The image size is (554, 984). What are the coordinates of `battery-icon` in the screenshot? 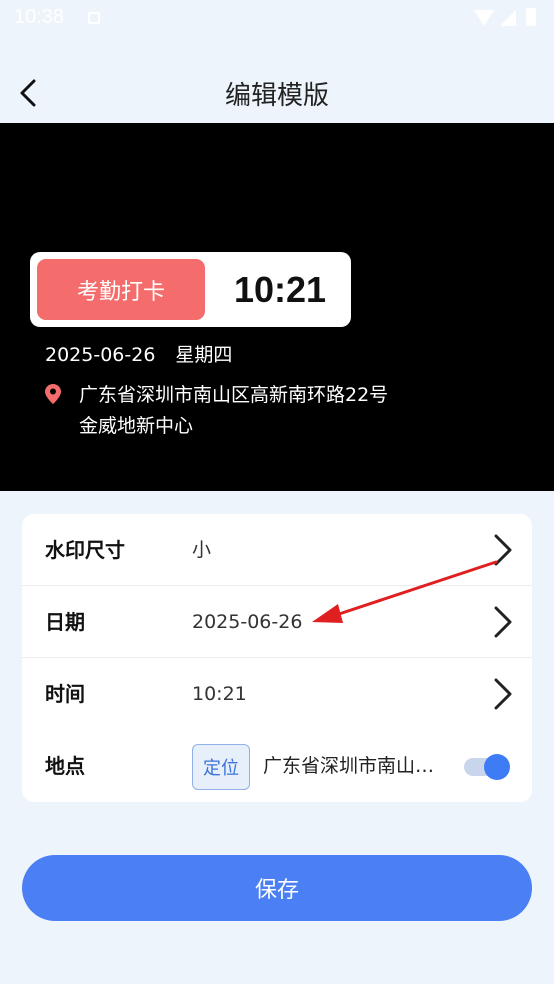 It's located at (531, 17).